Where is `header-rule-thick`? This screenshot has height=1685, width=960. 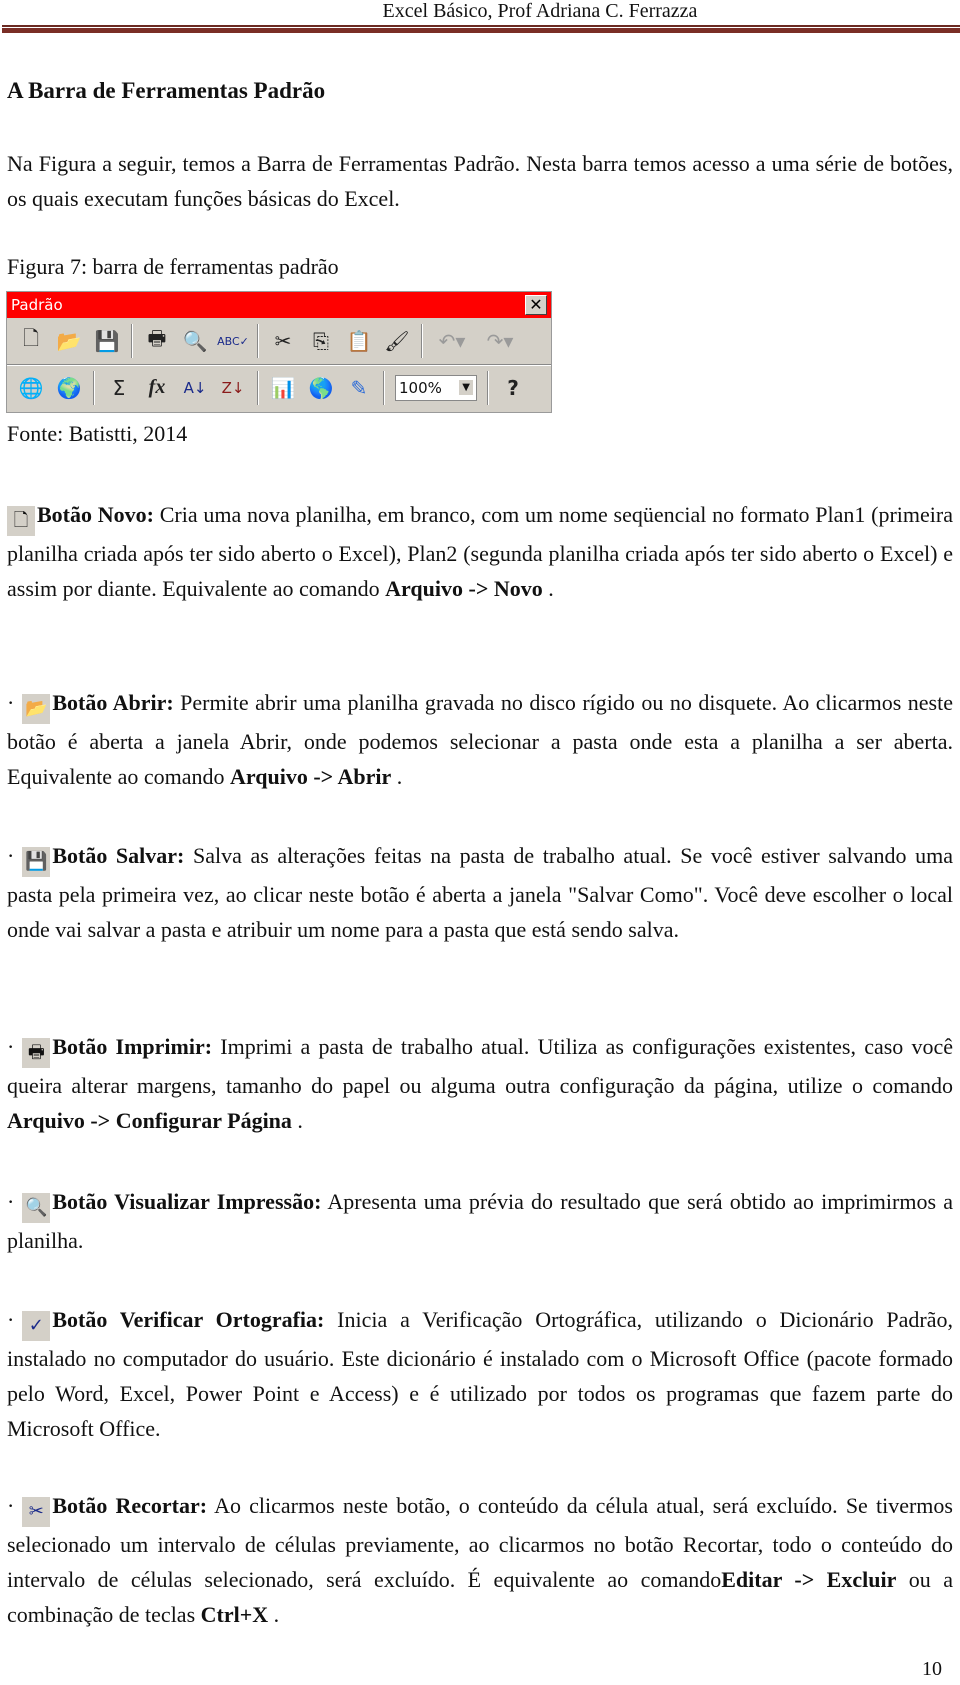 header-rule-thick is located at coordinates (481, 30).